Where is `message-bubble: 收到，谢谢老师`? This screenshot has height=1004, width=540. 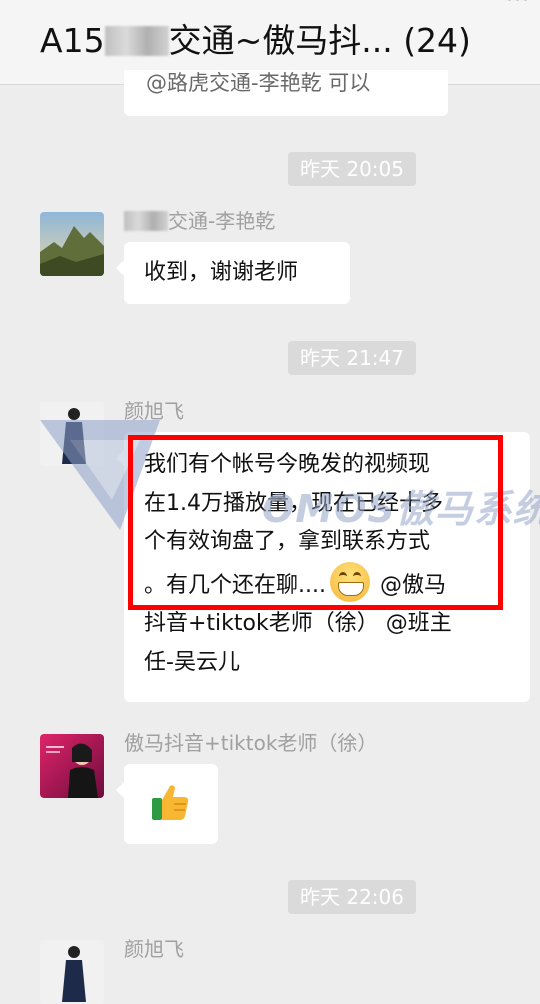
message-bubble: 收到，谢谢老师 is located at coordinates (233, 273).